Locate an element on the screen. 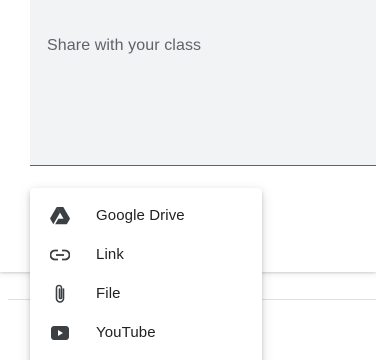 This screenshot has height=360, width=376. menu-item-label: Link is located at coordinates (110, 254).